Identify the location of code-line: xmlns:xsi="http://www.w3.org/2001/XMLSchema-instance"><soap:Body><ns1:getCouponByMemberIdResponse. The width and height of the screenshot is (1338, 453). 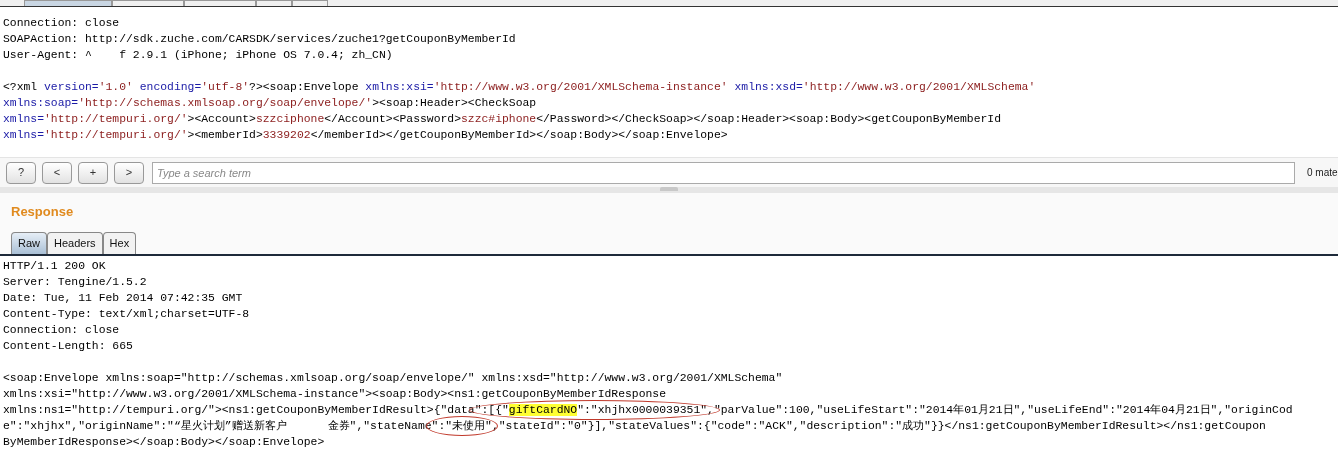
(335, 394).